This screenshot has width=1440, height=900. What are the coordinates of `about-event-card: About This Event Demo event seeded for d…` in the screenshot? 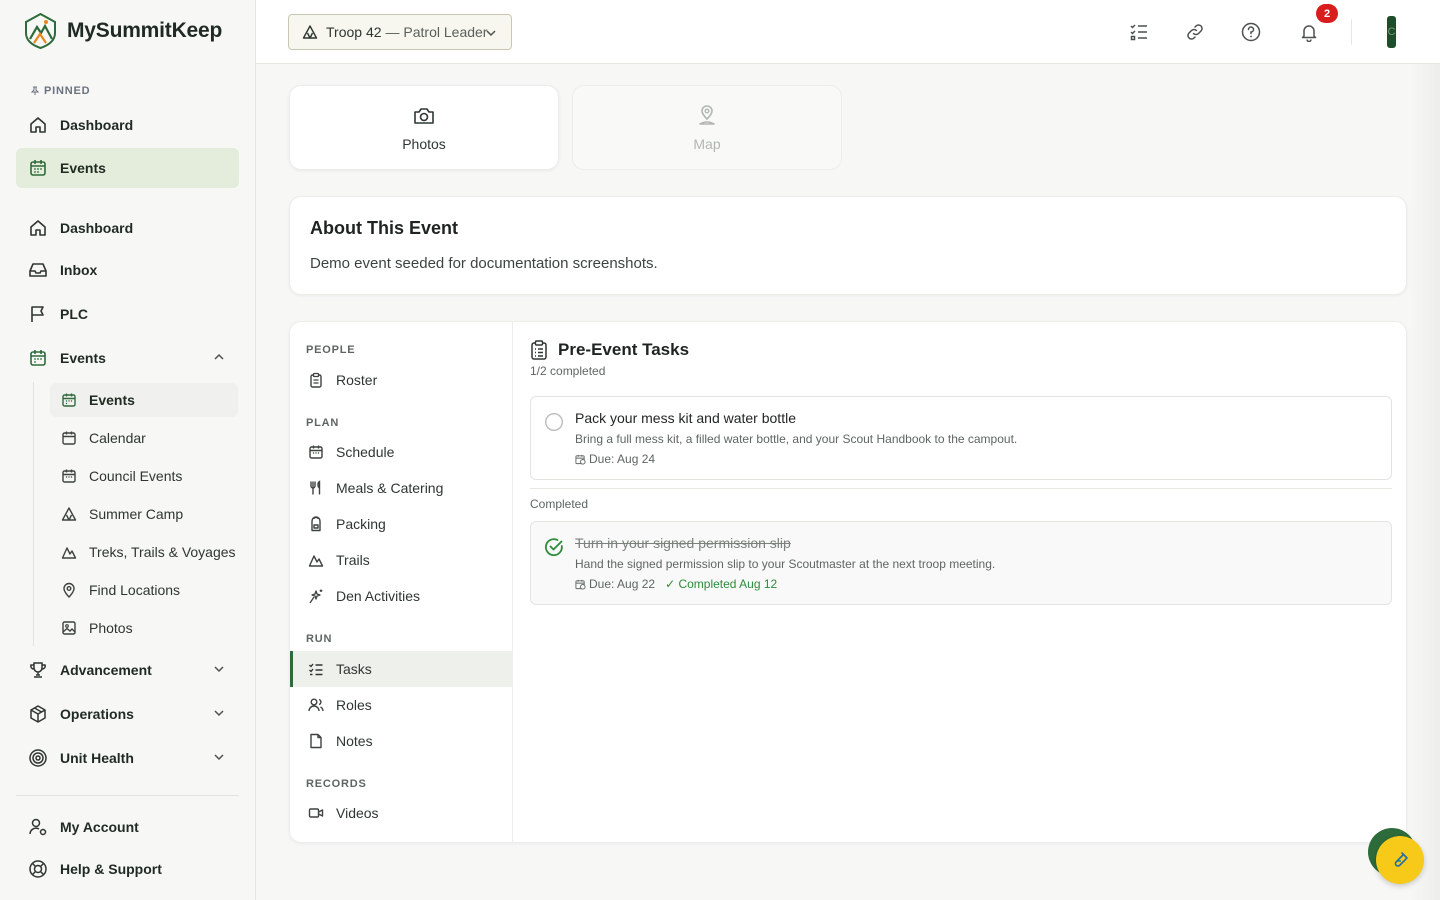 It's located at (848, 245).